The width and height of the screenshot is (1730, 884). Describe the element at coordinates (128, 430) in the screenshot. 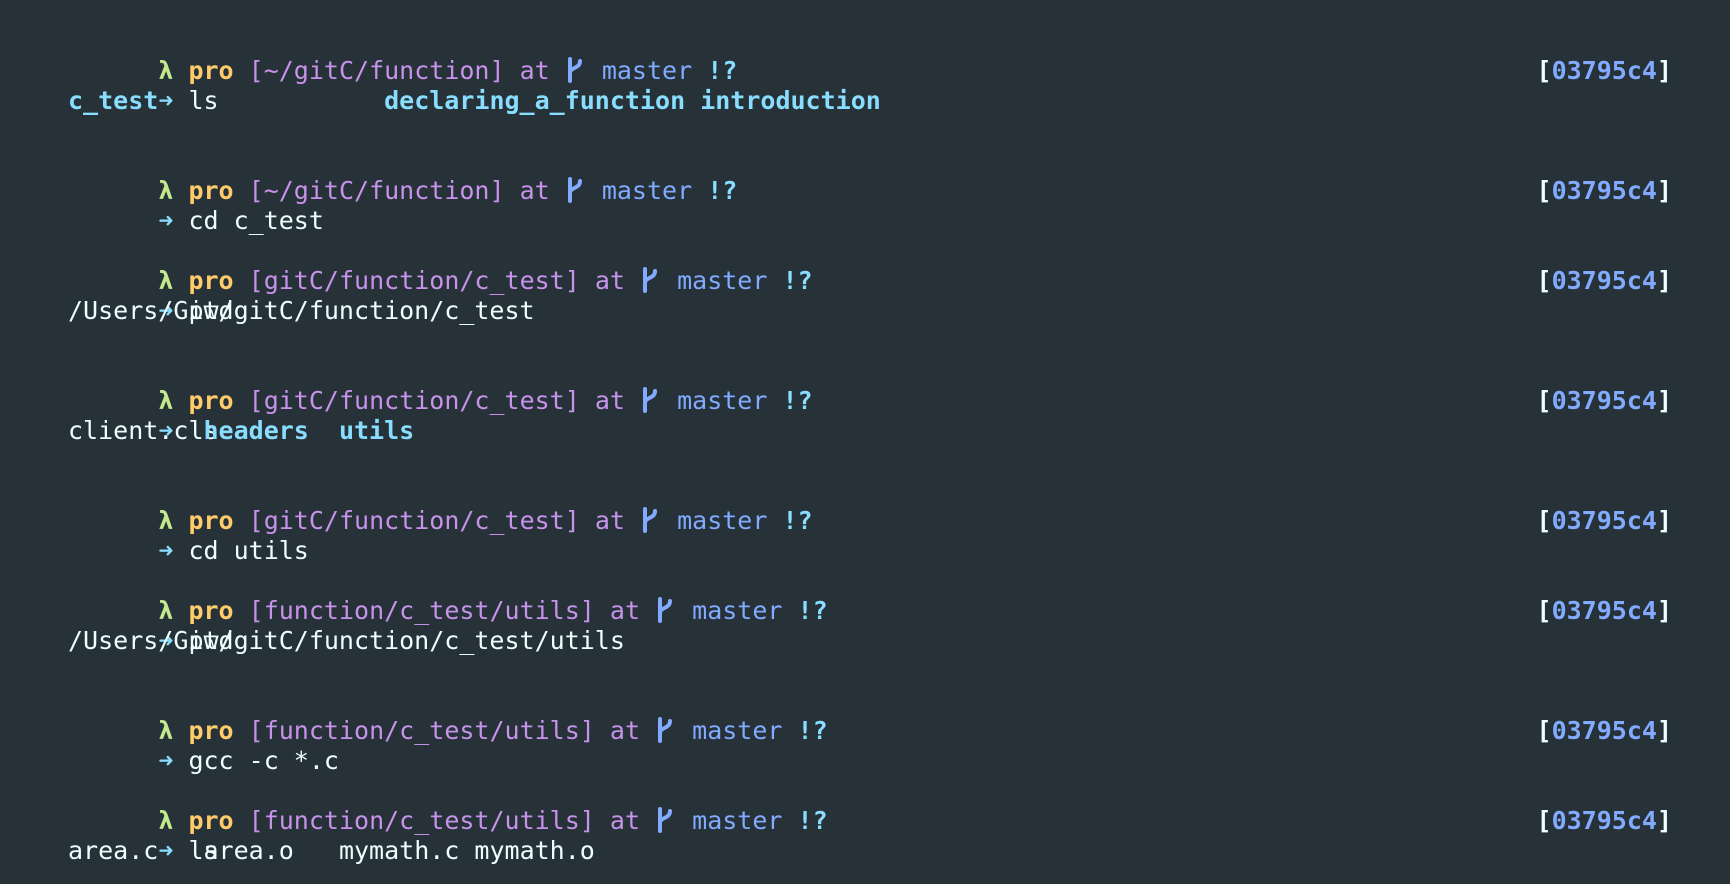

I see `file-entry: client.c` at that location.